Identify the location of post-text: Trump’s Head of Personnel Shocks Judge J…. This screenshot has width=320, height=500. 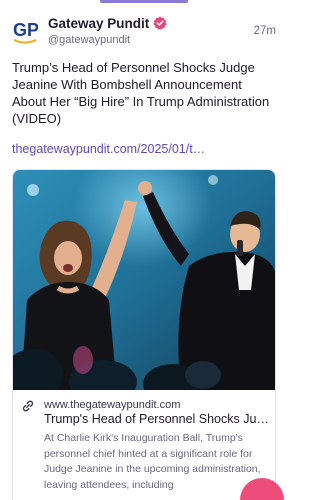
(141, 93).